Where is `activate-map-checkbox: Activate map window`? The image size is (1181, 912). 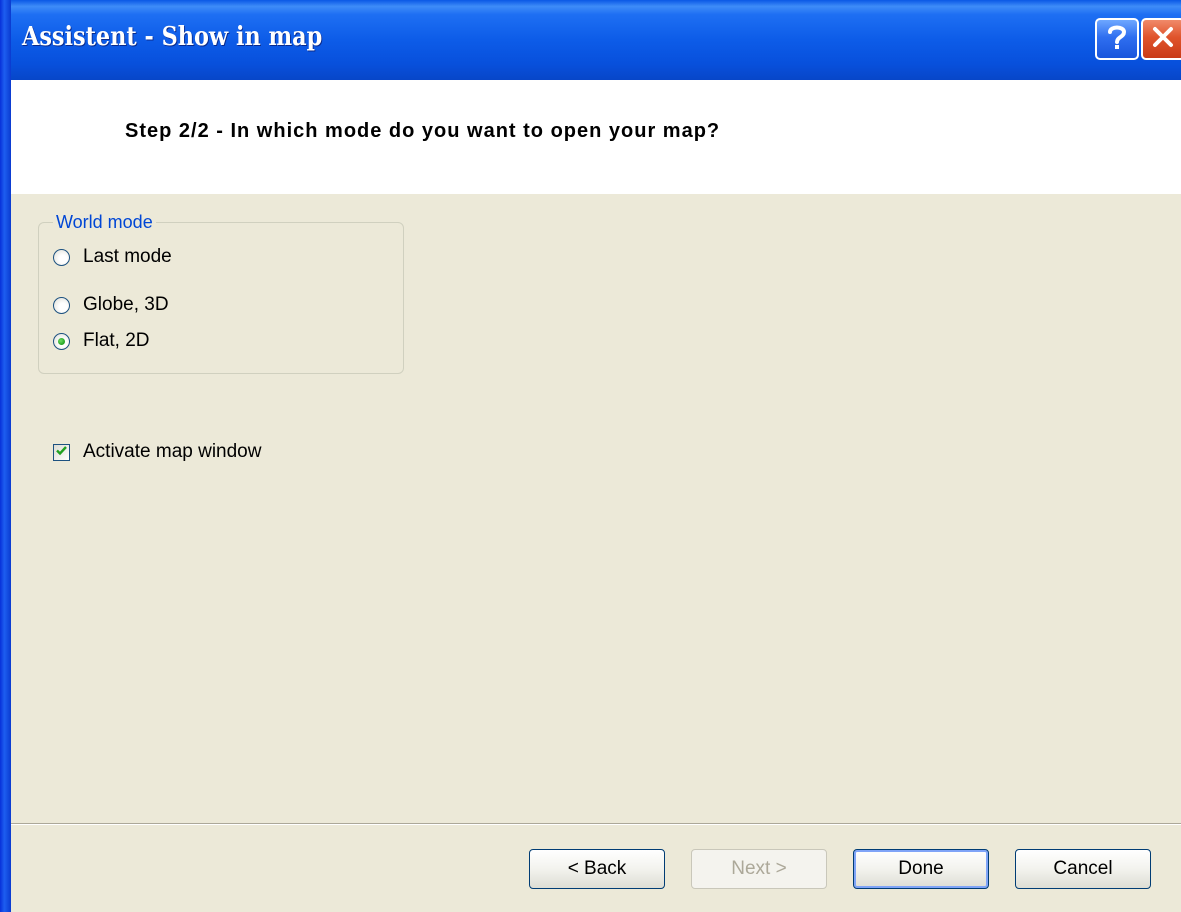 activate-map-checkbox: Activate map window is located at coordinates (157, 452).